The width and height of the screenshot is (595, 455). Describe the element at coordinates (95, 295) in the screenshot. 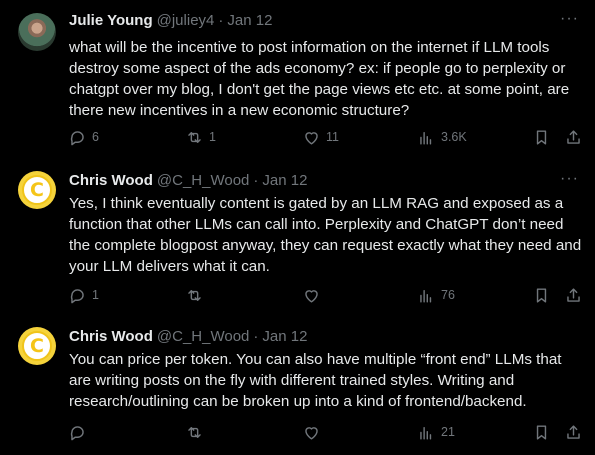

I see `reply-count: 1` at that location.